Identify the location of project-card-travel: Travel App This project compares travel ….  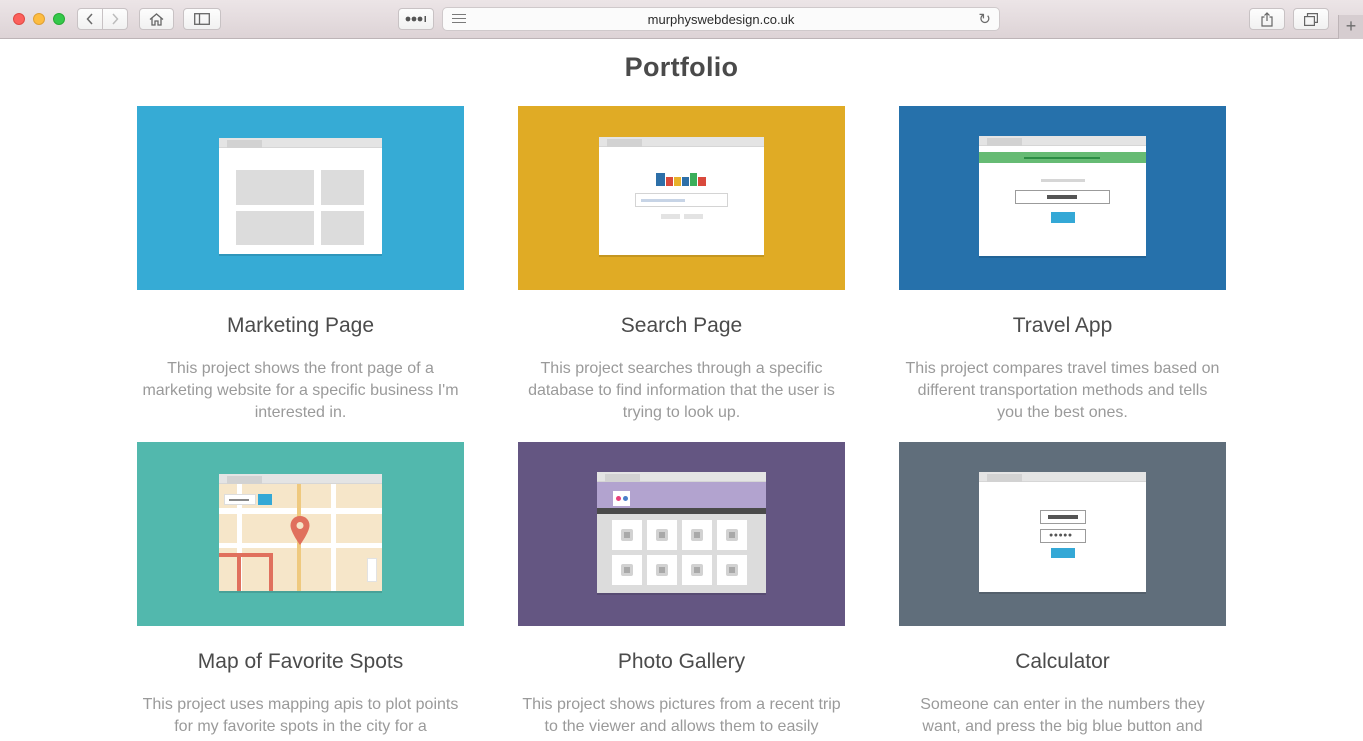
(1062, 265).